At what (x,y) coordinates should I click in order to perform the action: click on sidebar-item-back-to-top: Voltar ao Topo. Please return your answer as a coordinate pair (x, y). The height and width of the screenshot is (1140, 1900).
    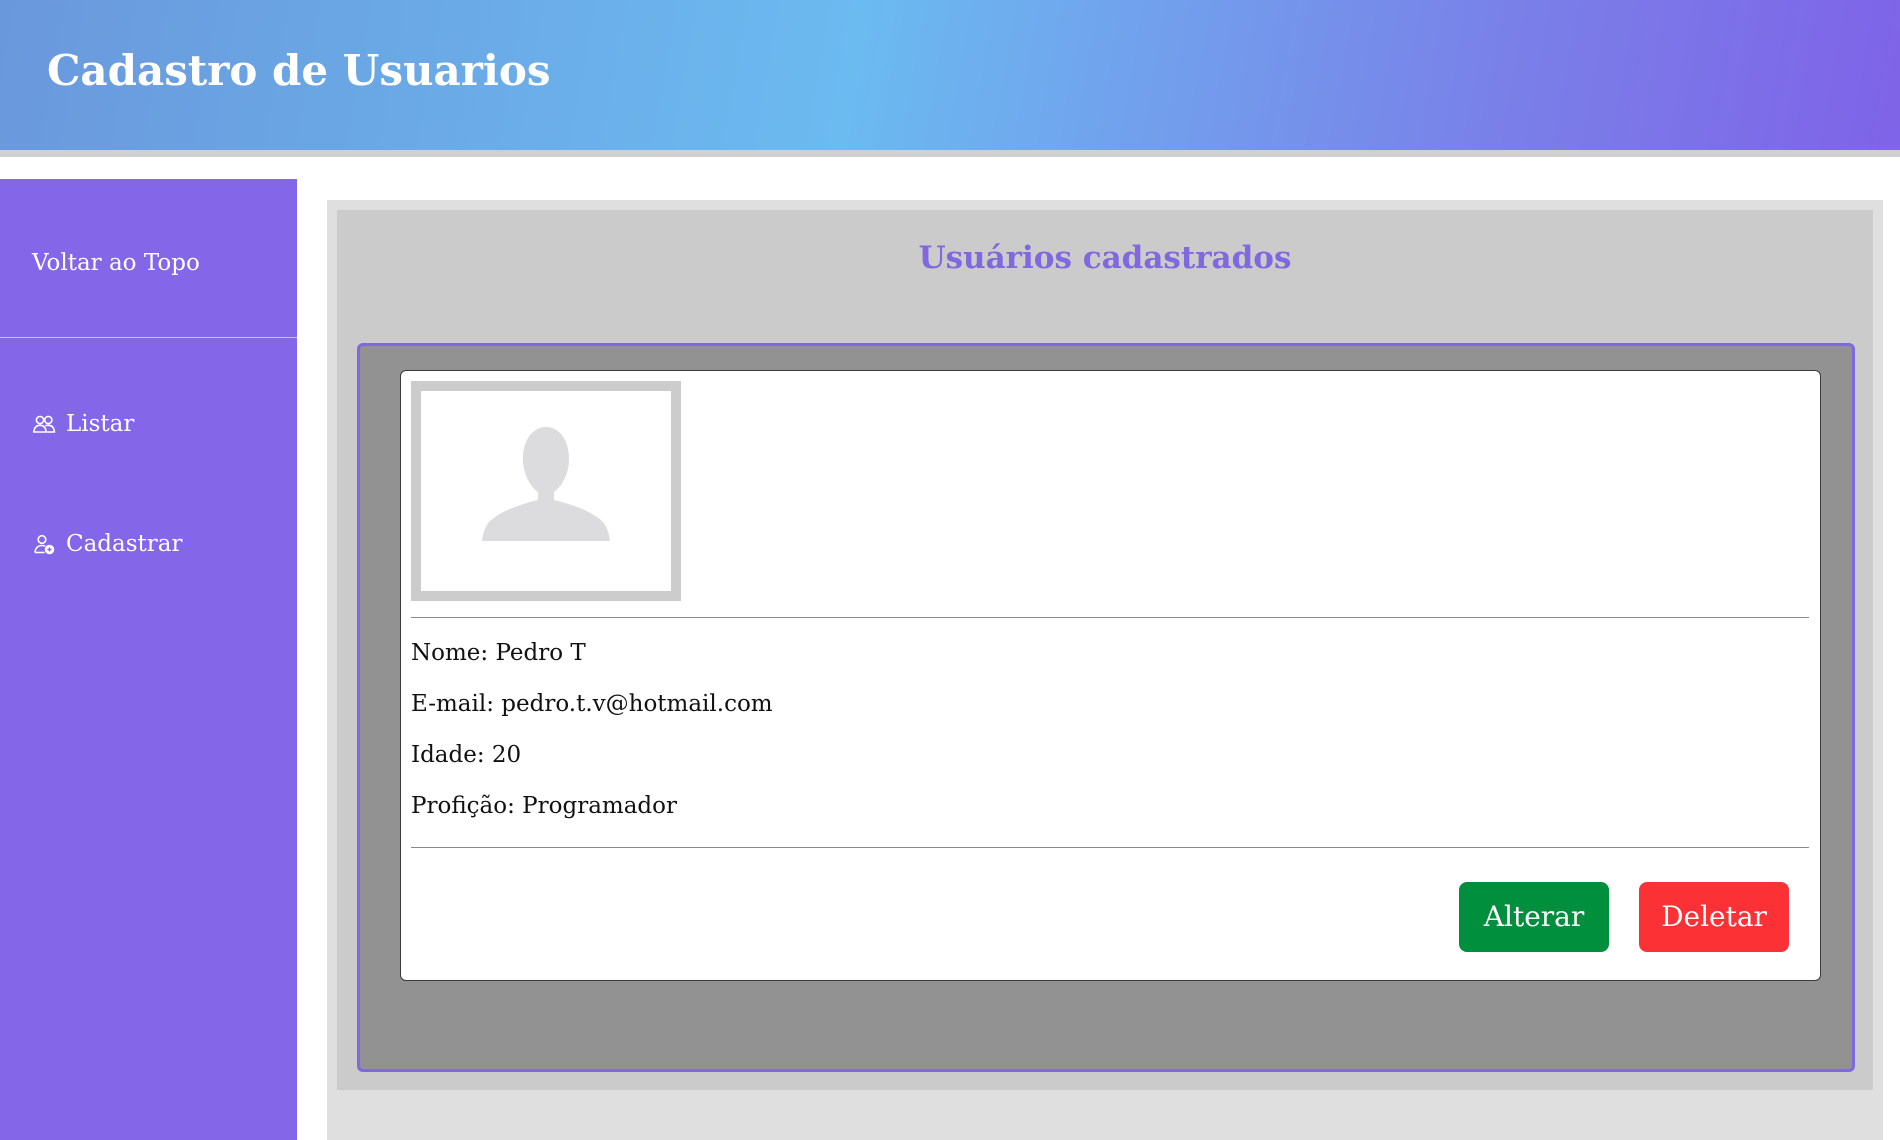
    Looking at the image, I should click on (116, 263).